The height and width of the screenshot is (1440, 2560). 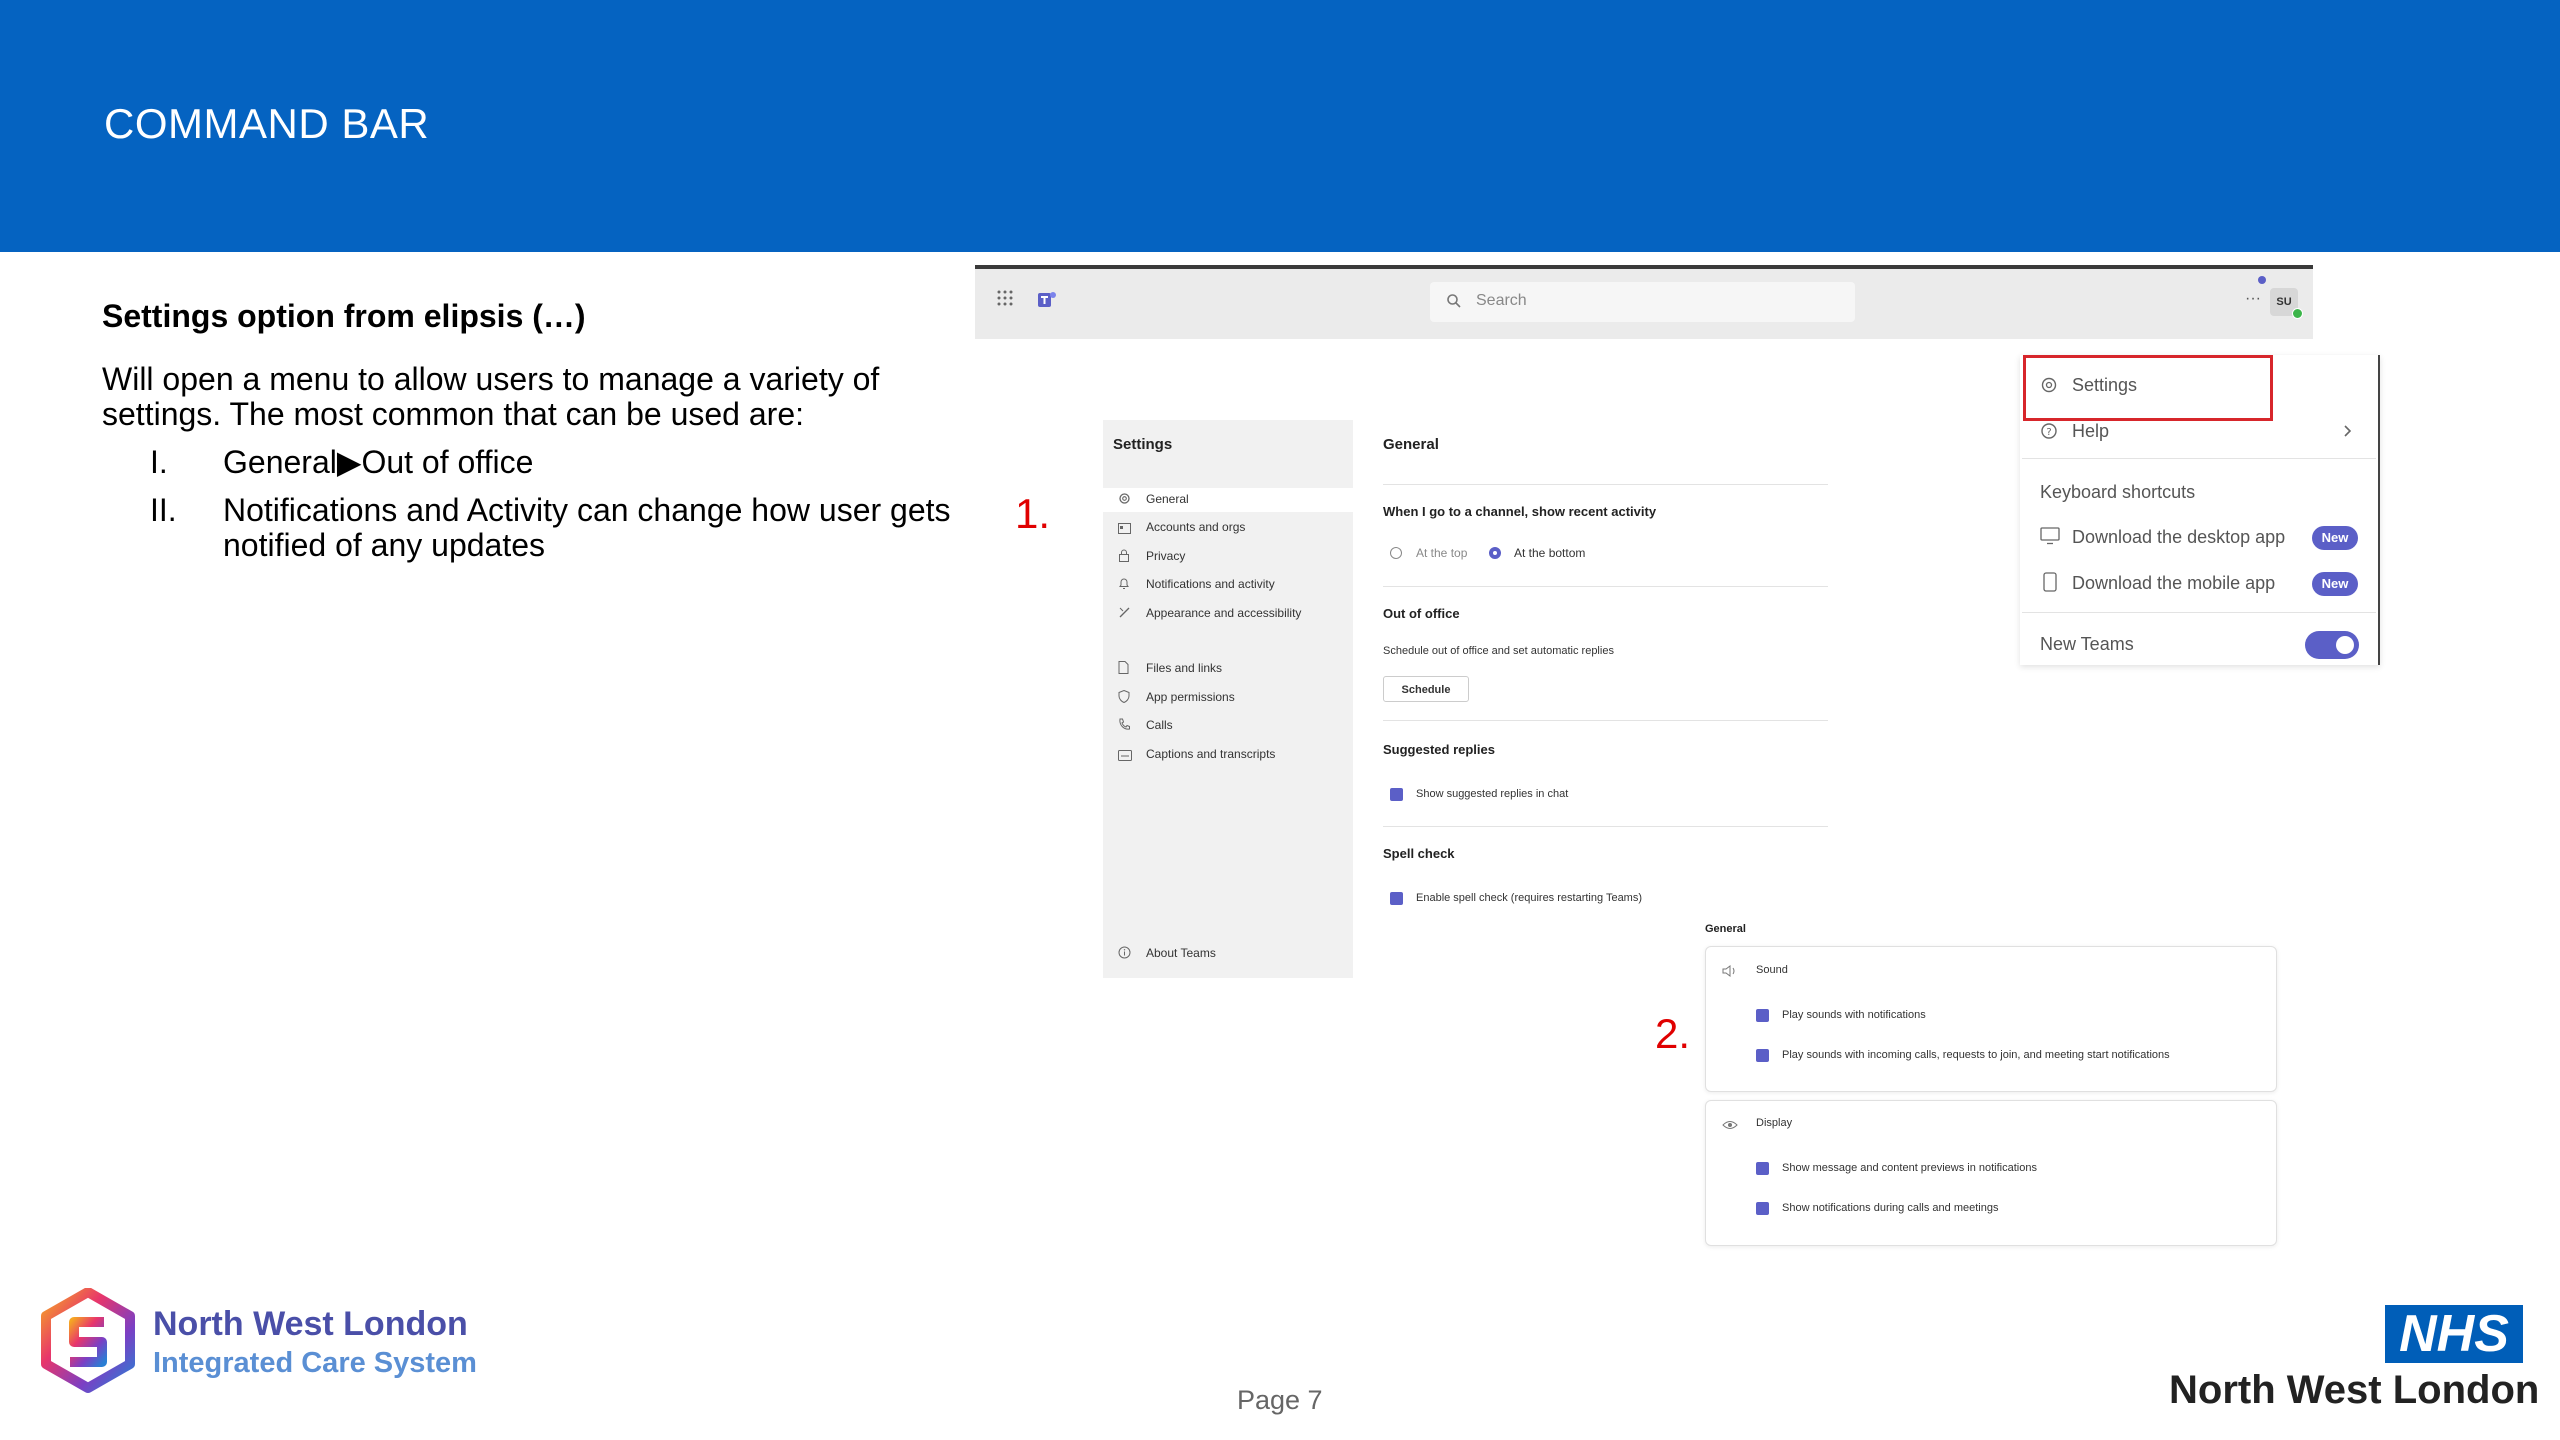 I want to click on settings-nav-notifications: Notifications and activity, so click(x=1210, y=584).